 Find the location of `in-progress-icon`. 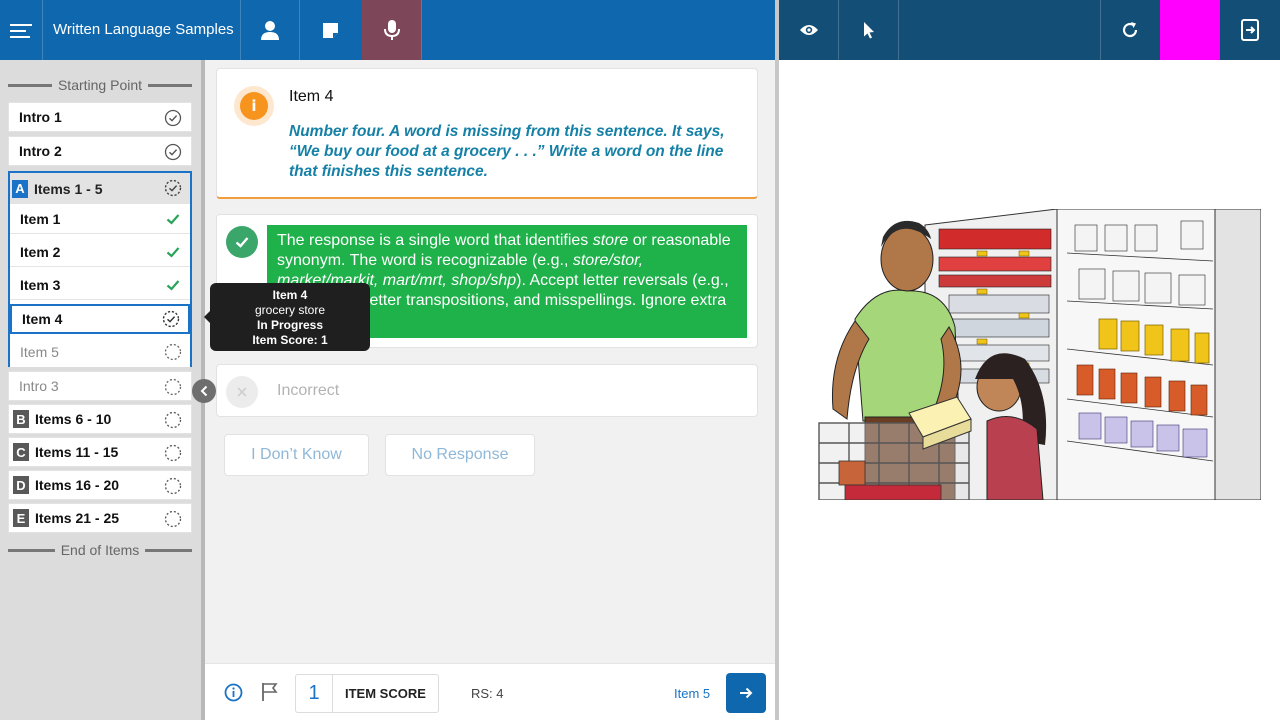

in-progress-icon is located at coordinates (171, 319).